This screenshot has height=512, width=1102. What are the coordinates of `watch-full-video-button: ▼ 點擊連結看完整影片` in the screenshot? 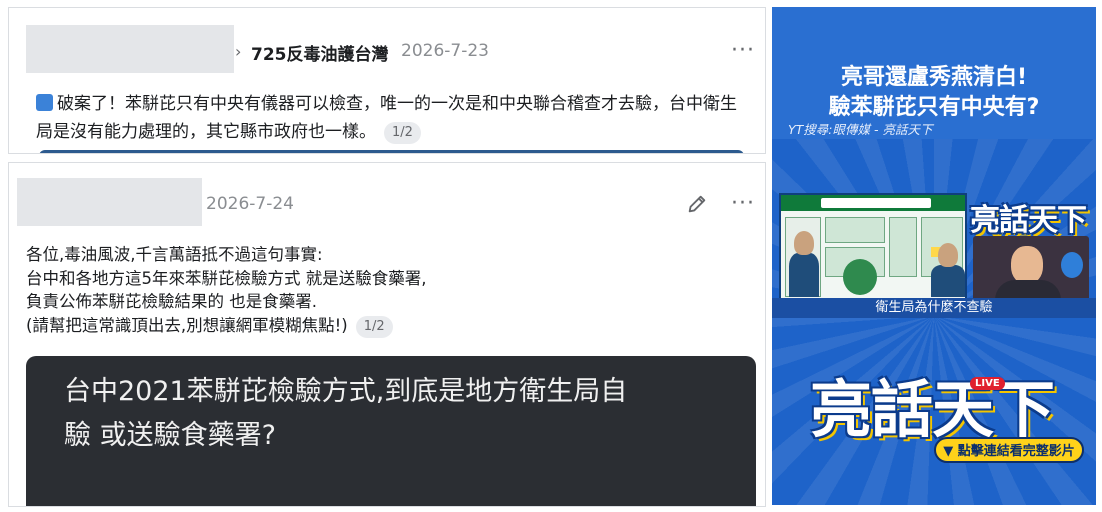 It's located at (1009, 450).